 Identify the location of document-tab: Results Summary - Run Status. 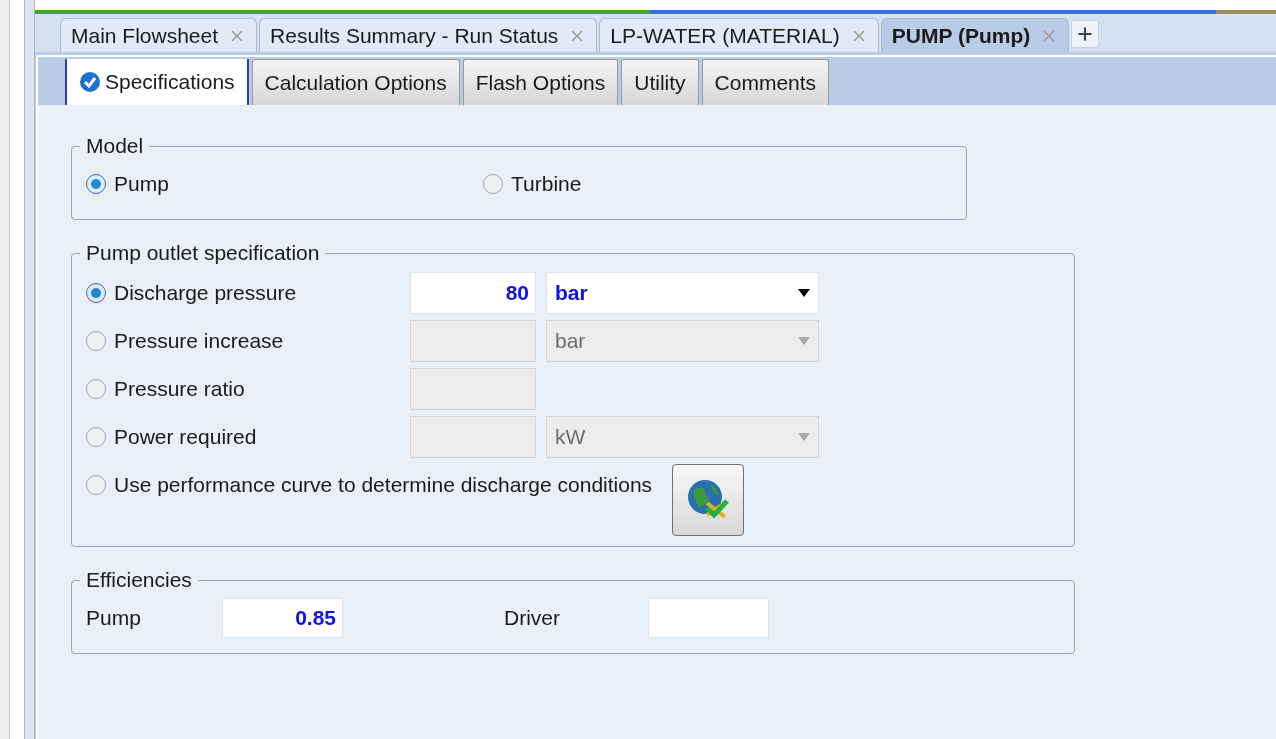
(428, 35).